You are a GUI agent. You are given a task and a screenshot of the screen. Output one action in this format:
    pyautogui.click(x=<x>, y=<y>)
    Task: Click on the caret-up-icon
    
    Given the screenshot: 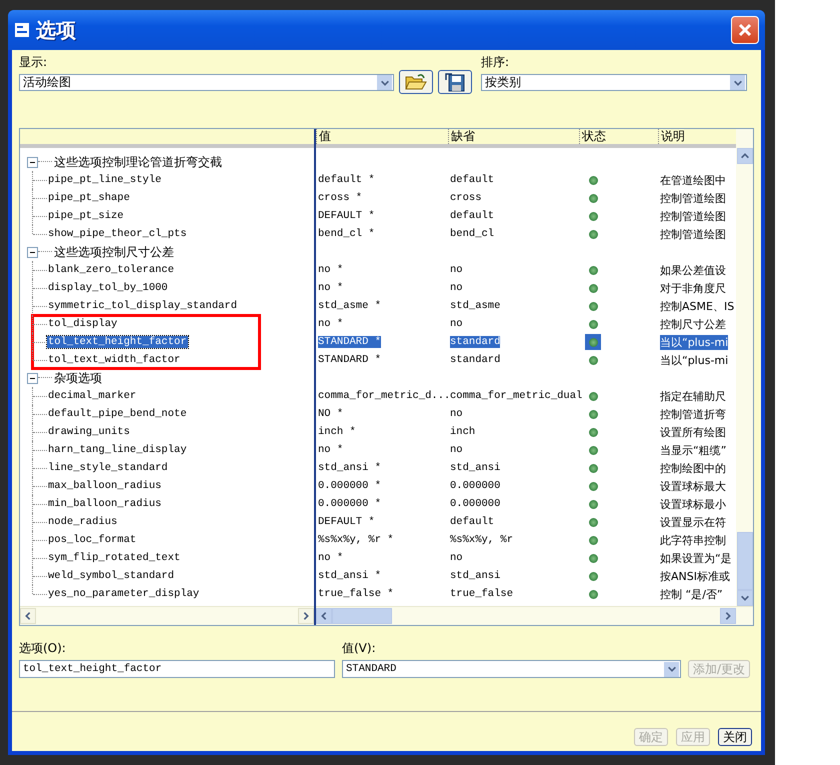 What is the action you would take?
    pyautogui.click(x=745, y=156)
    